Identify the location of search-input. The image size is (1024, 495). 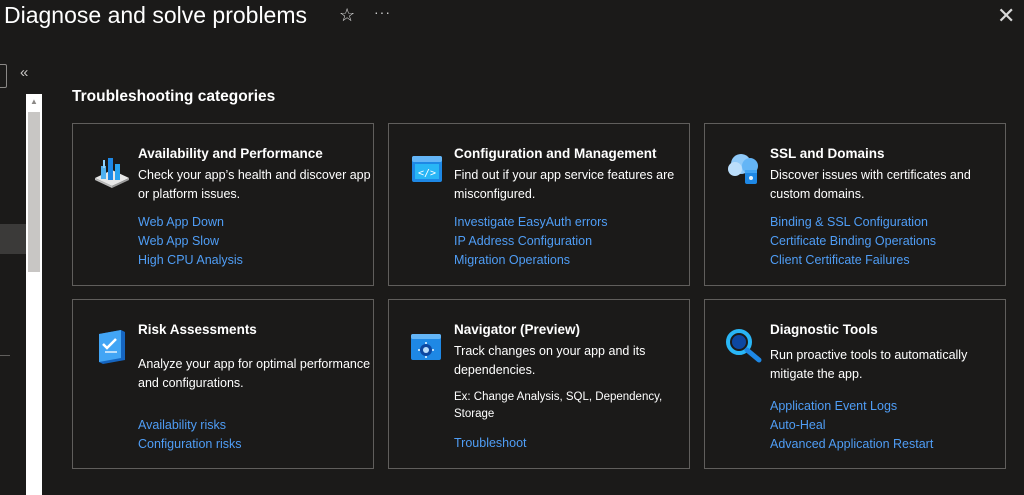
(3, 76).